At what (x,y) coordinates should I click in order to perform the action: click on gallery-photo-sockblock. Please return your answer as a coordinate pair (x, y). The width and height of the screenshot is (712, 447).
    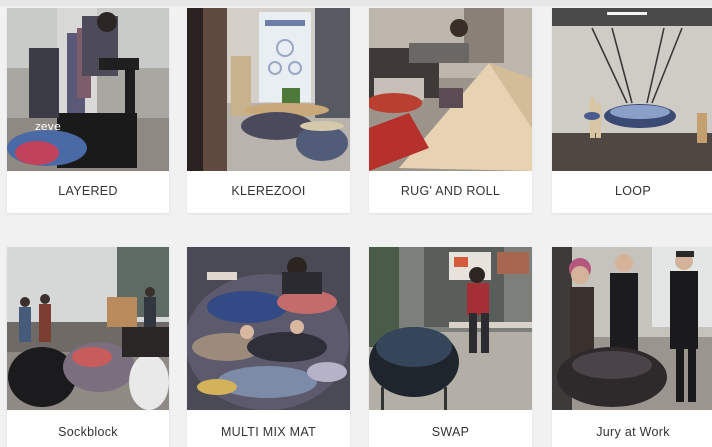
    Looking at the image, I should click on (88, 328).